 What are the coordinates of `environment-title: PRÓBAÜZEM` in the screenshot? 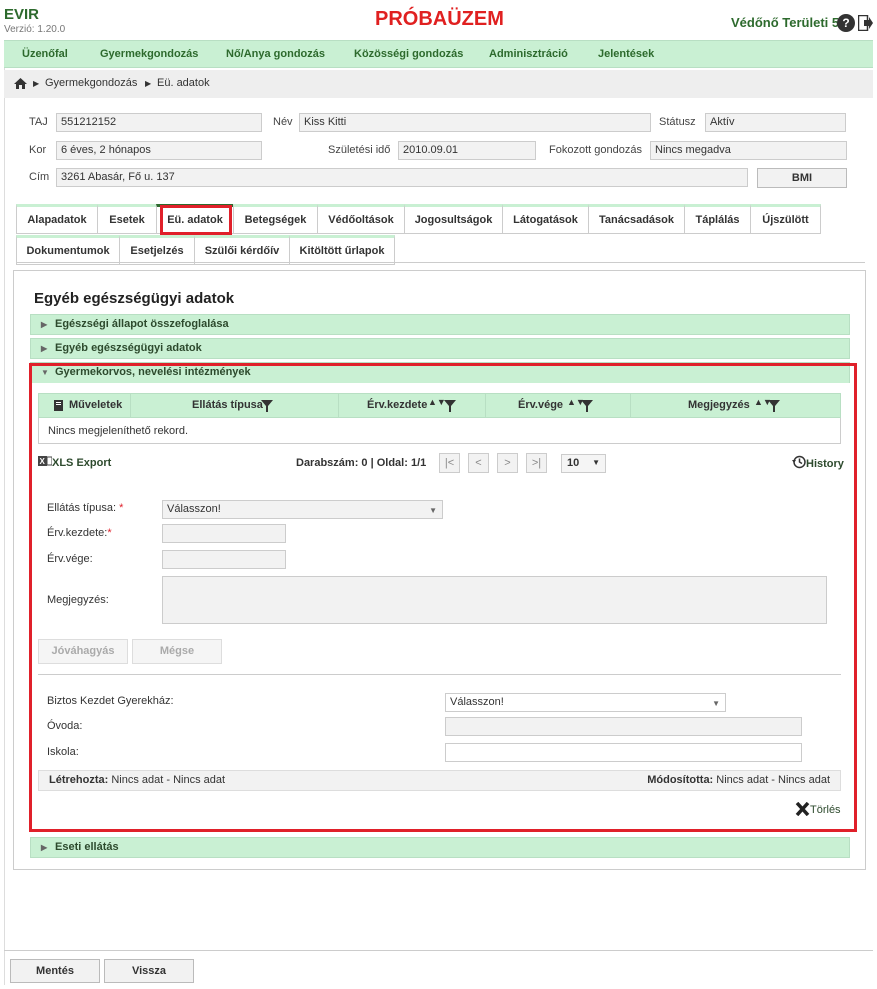 It's located at (439, 19).